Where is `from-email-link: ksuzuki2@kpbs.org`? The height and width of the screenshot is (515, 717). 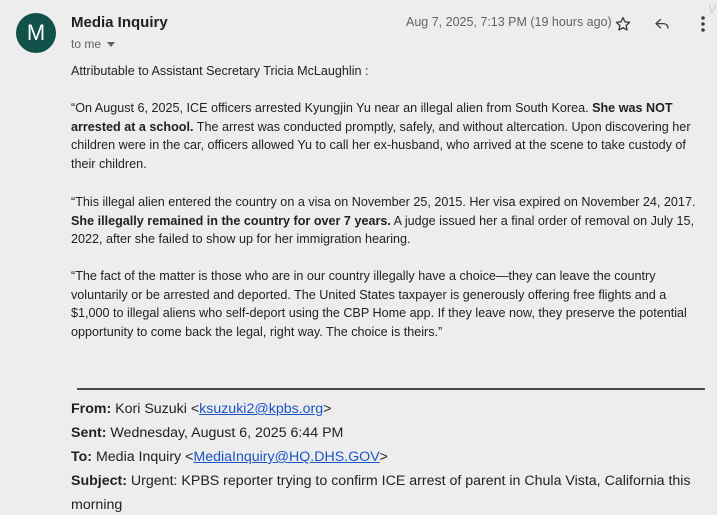 from-email-link: ksuzuki2@kpbs.org is located at coordinates (261, 409).